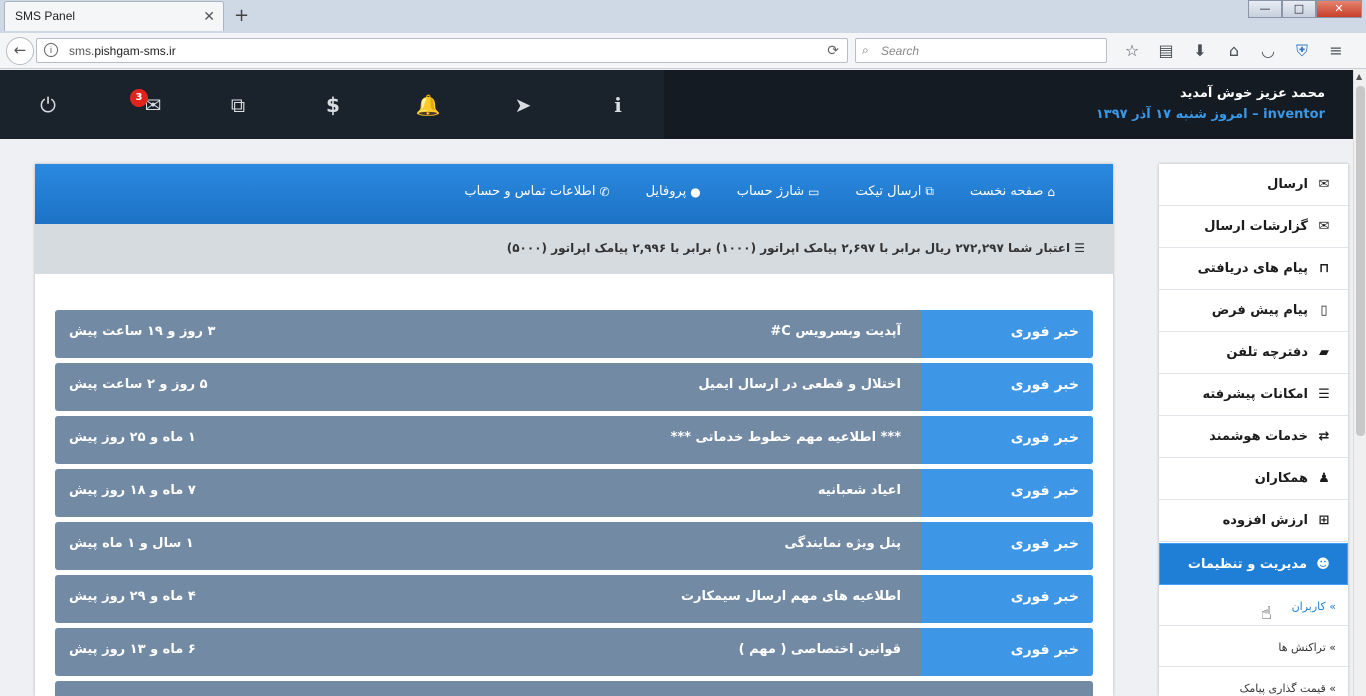  Describe the element at coordinates (428, 105) in the screenshot. I see `bell-icon: 🔔` at that location.